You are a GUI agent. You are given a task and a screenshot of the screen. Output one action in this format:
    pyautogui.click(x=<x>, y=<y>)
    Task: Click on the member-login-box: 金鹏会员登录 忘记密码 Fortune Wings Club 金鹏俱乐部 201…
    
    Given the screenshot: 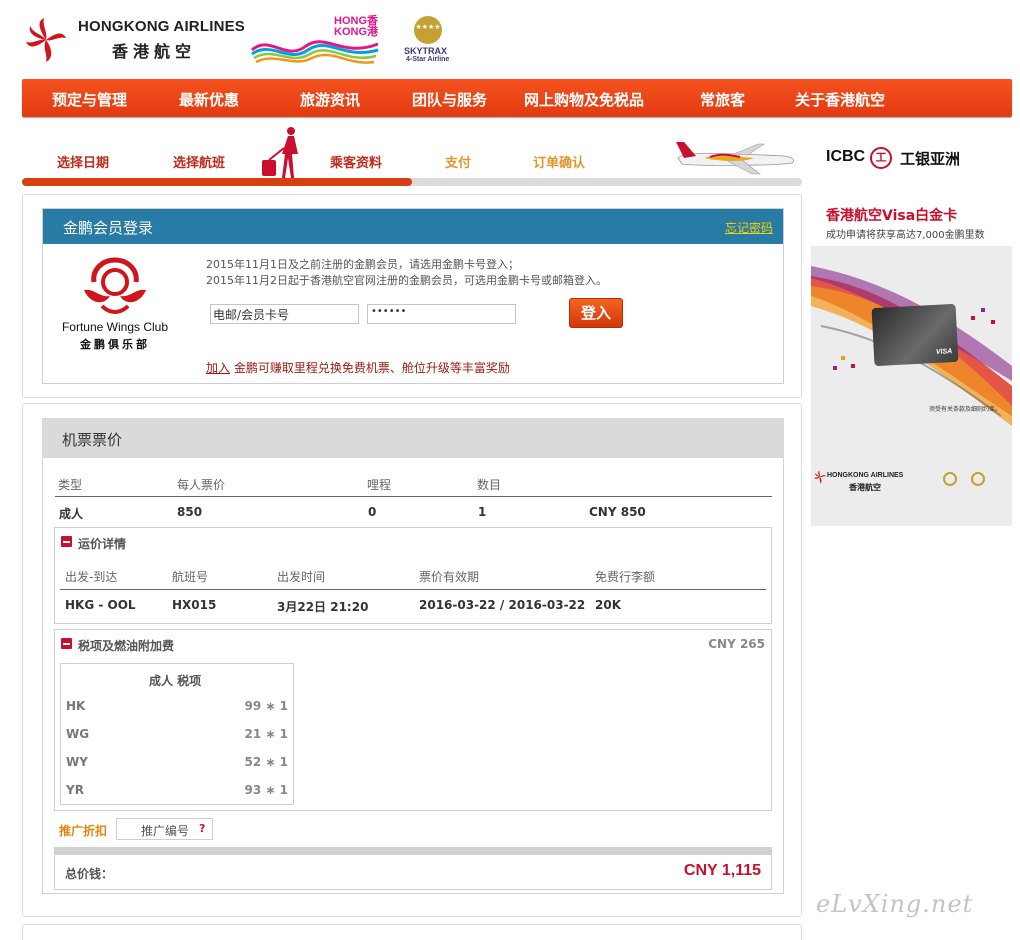 What is the action you would take?
    pyautogui.click(x=413, y=296)
    